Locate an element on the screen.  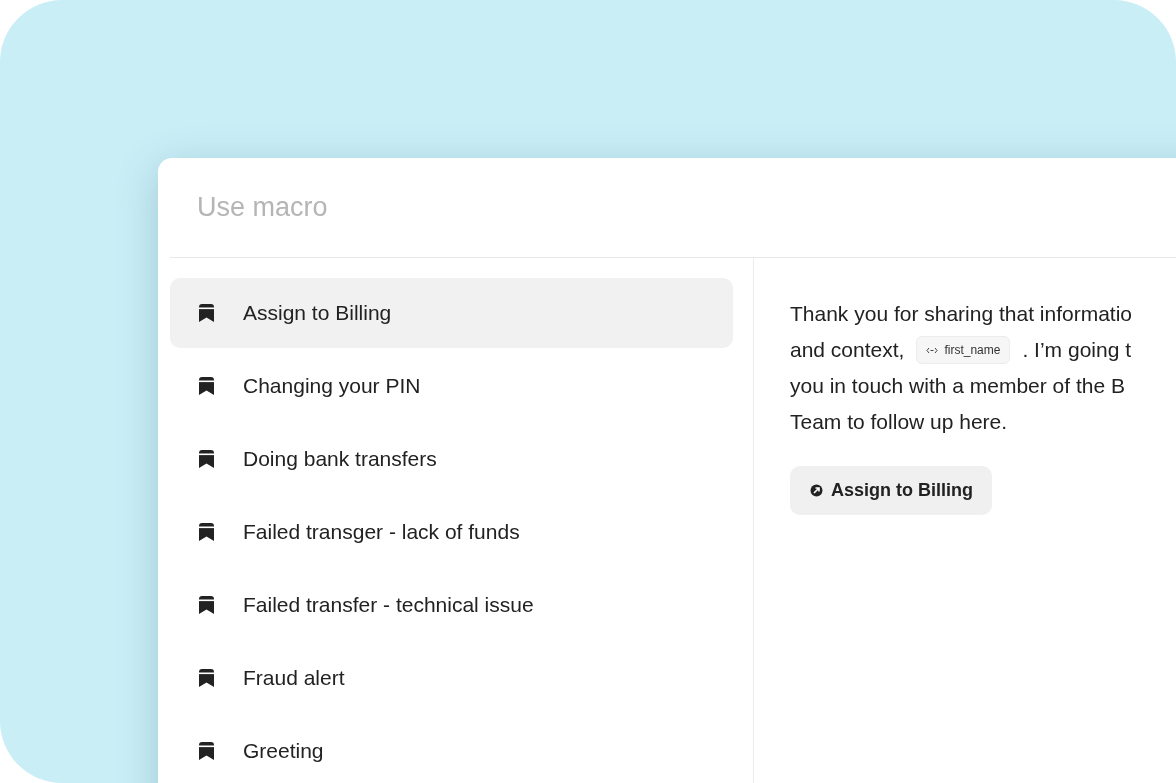
macro-item: Failed transfer - technical issue is located at coordinates (451, 605).